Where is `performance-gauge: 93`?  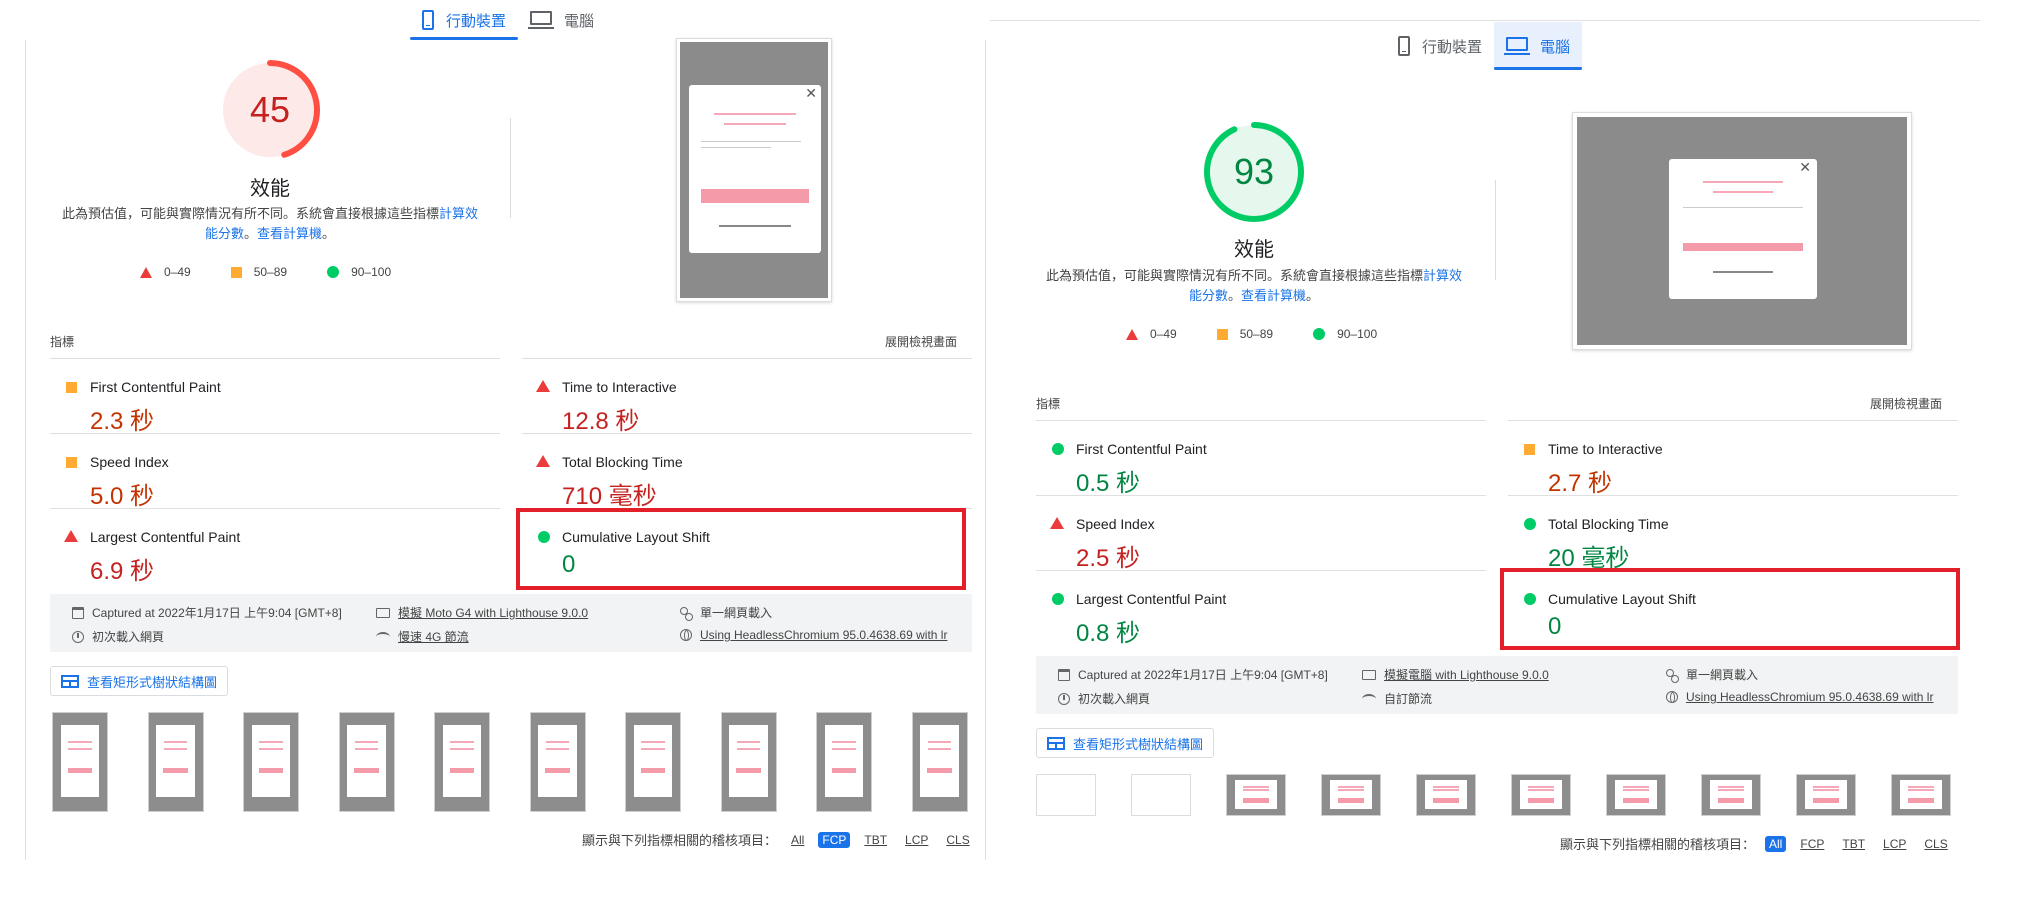 performance-gauge: 93 is located at coordinates (1254, 172).